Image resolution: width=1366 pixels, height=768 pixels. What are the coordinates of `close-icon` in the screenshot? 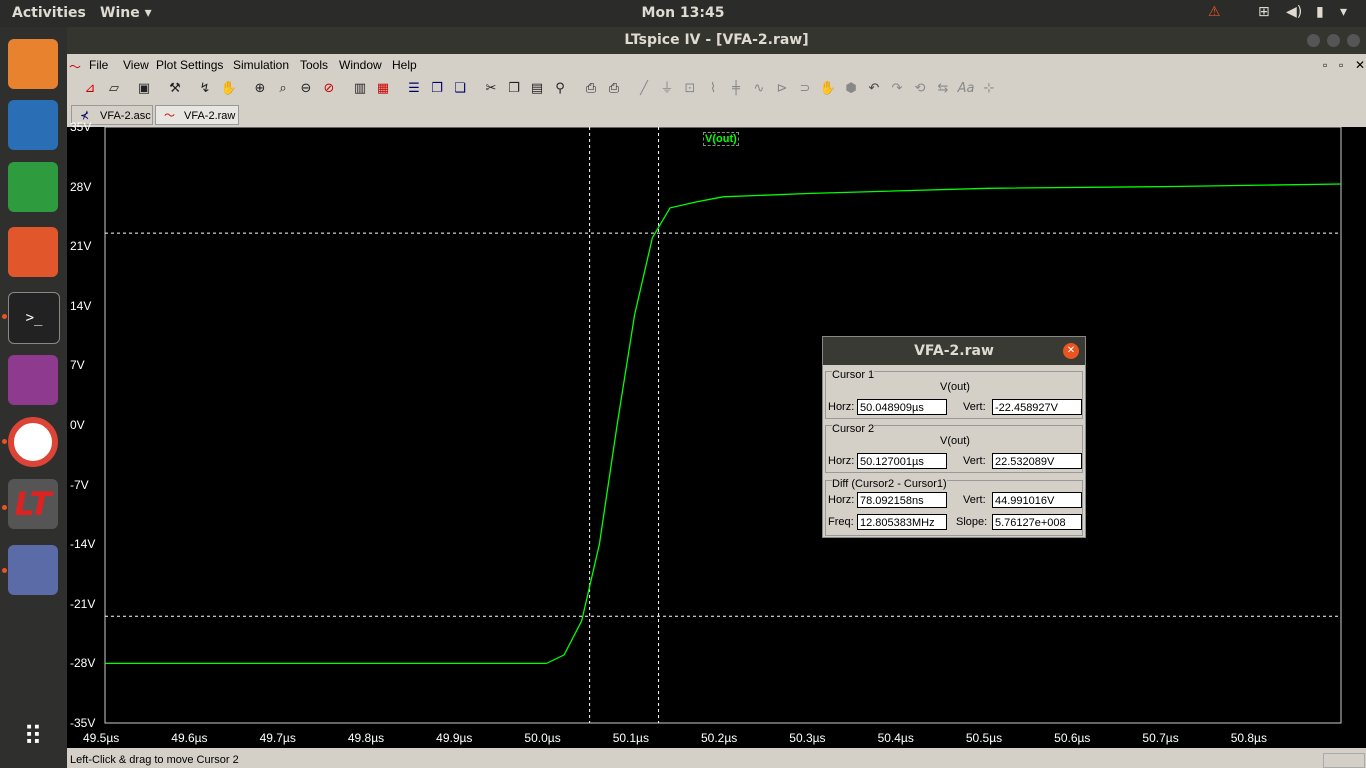 It's located at (1353, 40).